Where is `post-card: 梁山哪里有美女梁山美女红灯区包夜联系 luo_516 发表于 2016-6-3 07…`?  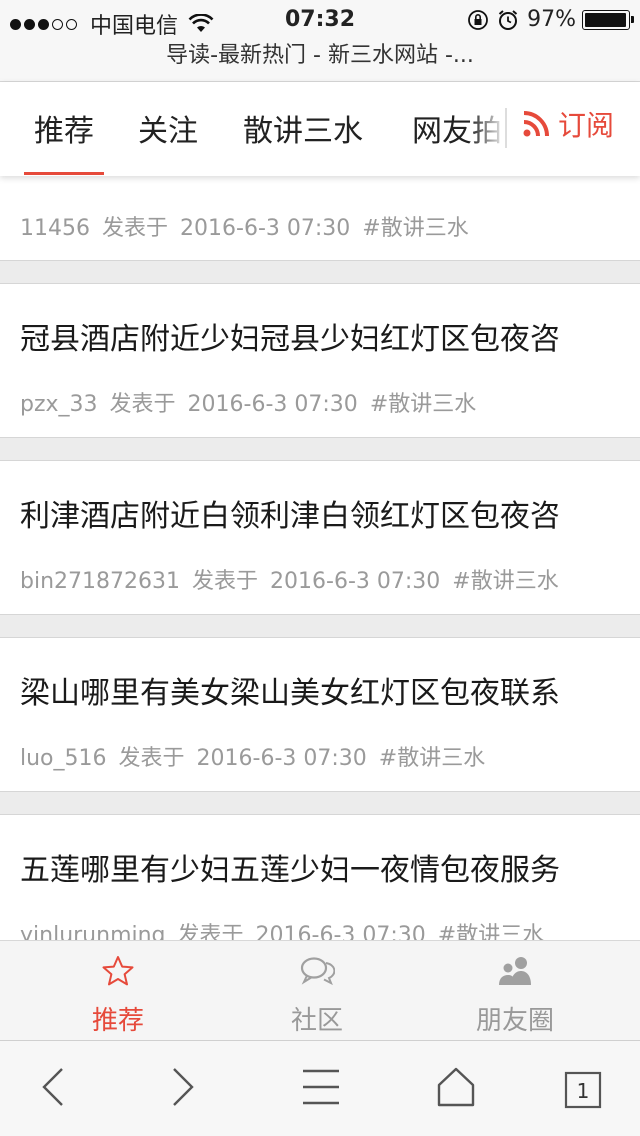
post-card: 梁山哪里有美女梁山美女红灯区包夜联系 luo_516 发表于 2016-6-3 07… is located at coordinates (320, 714).